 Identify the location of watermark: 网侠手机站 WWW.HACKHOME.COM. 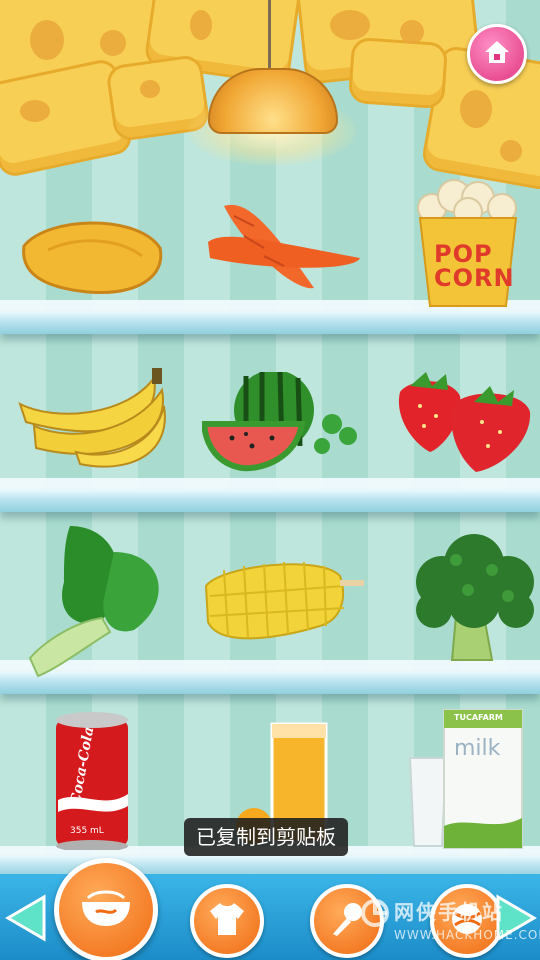
(450, 924).